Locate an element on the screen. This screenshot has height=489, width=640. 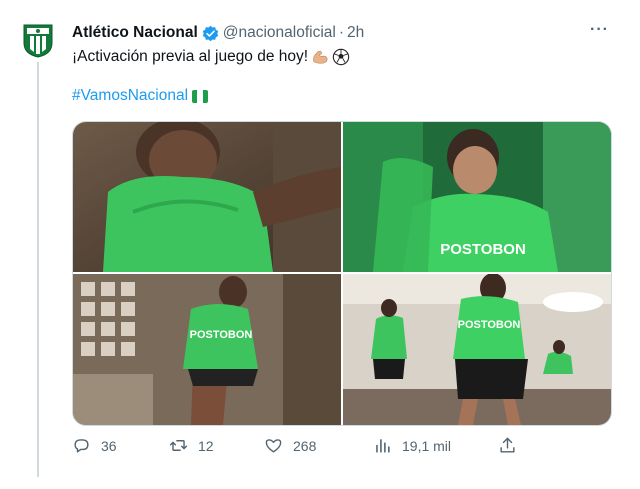
tweet-timestamp: 2h is located at coordinates (355, 33).